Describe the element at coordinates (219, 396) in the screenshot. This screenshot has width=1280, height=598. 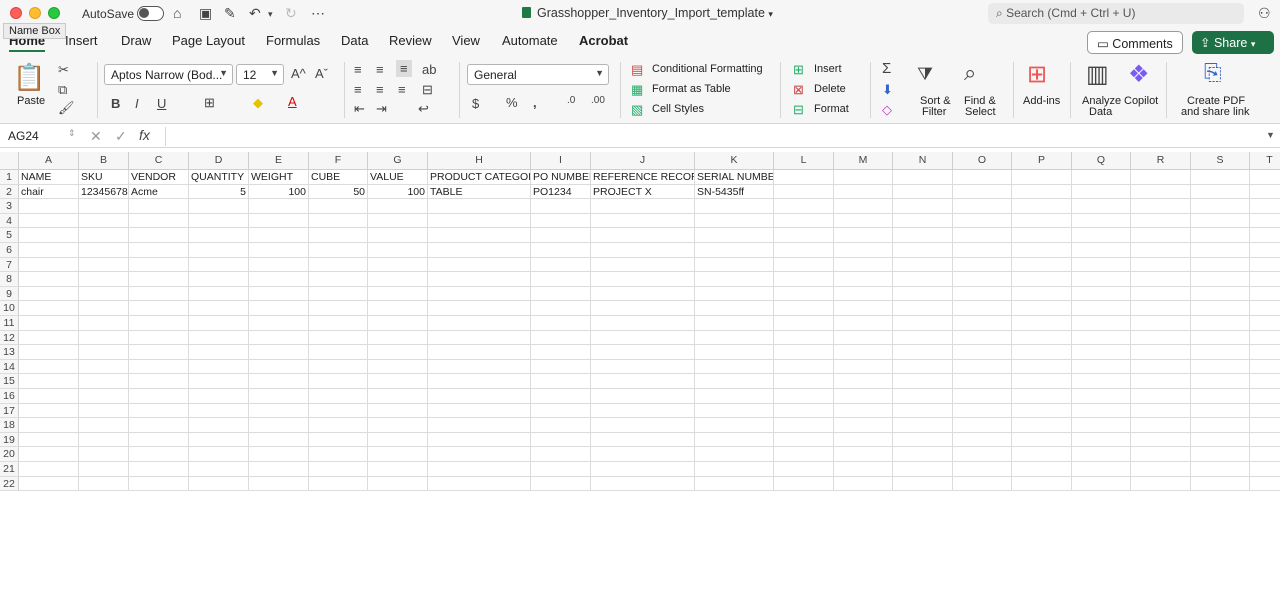
I see `cell-D16` at that location.